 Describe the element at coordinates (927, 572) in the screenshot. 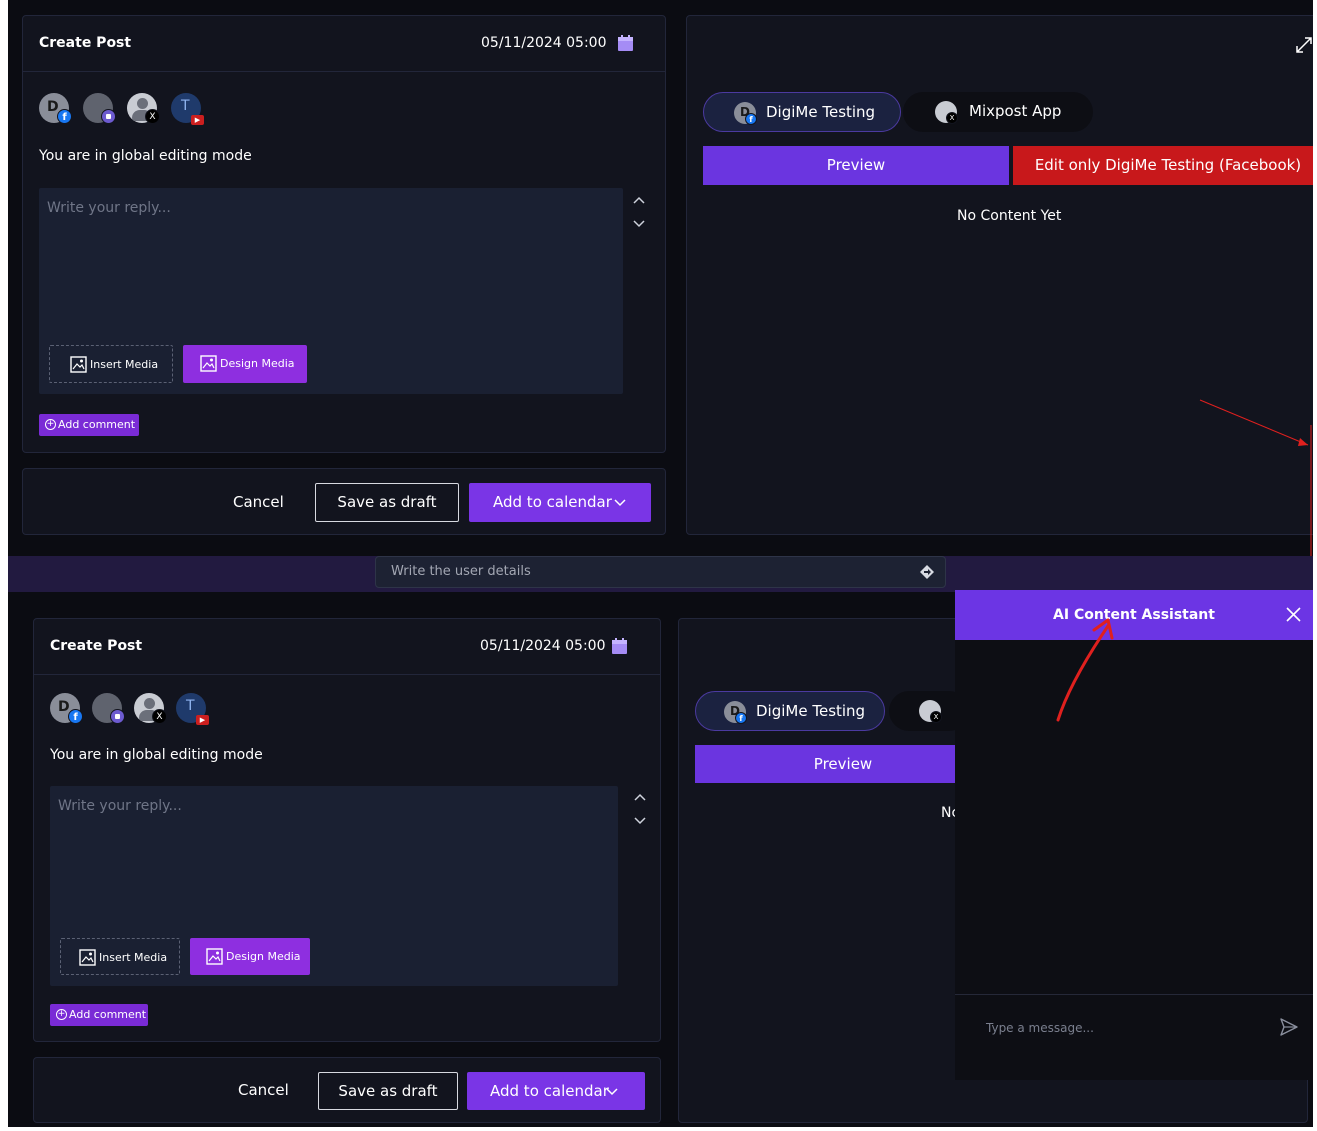

I see `directions-icon` at that location.